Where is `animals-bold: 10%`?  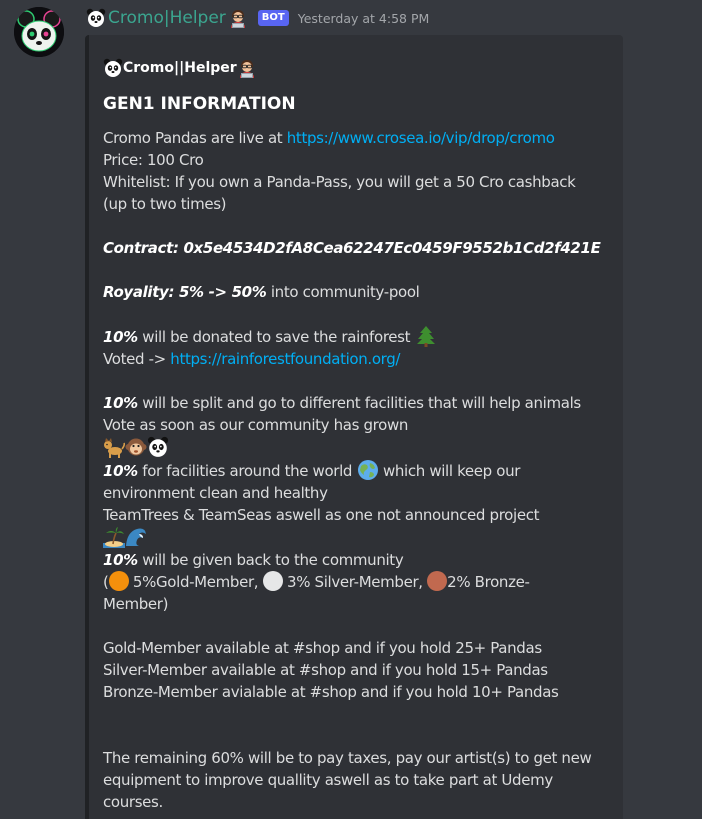 animals-bold: 10% is located at coordinates (120, 403).